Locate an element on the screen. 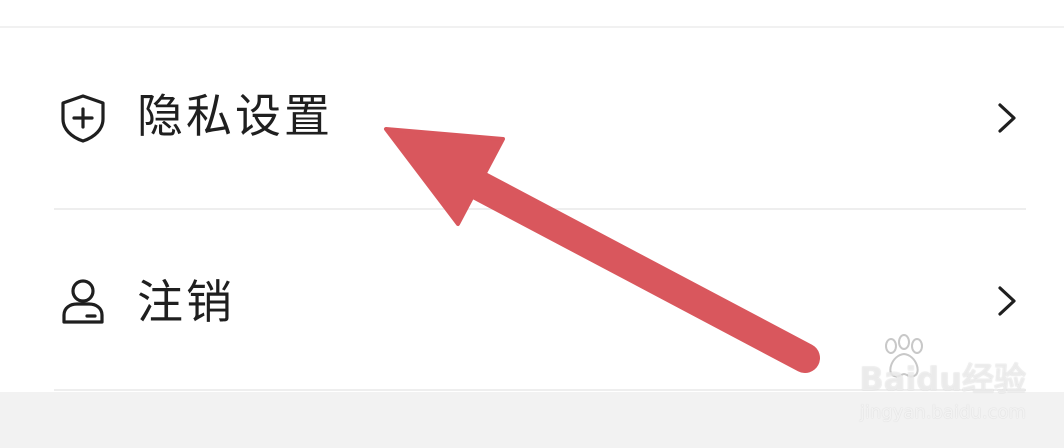  user-icon is located at coordinates (83, 301).